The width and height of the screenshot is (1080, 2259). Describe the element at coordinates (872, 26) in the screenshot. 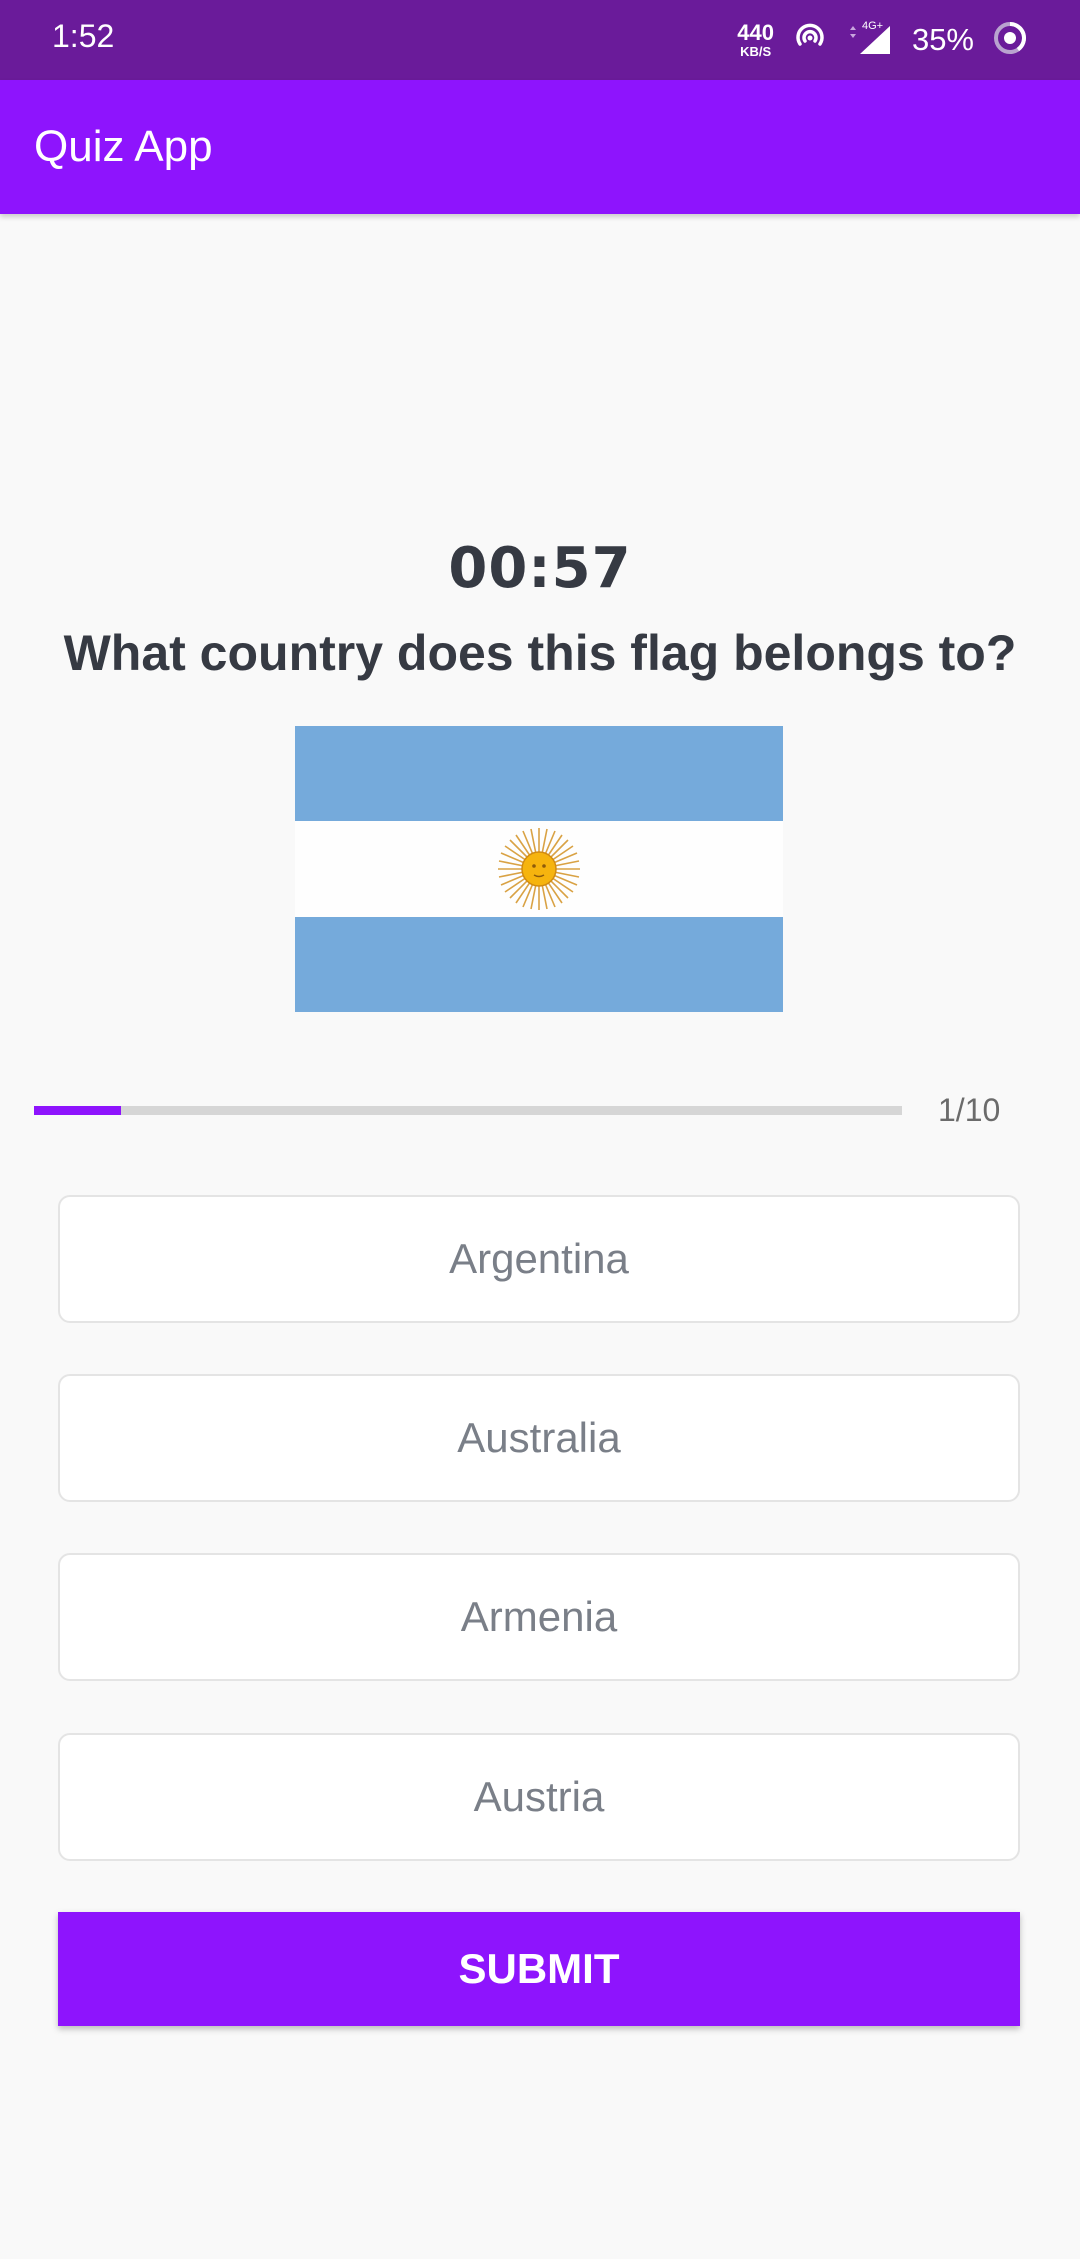

I see `network-type-label: 4G+` at that location.